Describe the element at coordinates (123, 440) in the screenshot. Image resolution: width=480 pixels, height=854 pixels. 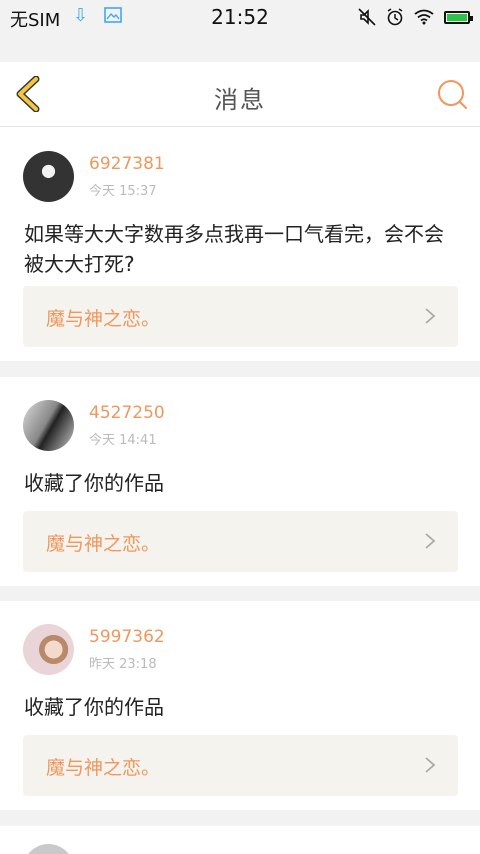
I see `timestamp: 今天 14:41` at that location.